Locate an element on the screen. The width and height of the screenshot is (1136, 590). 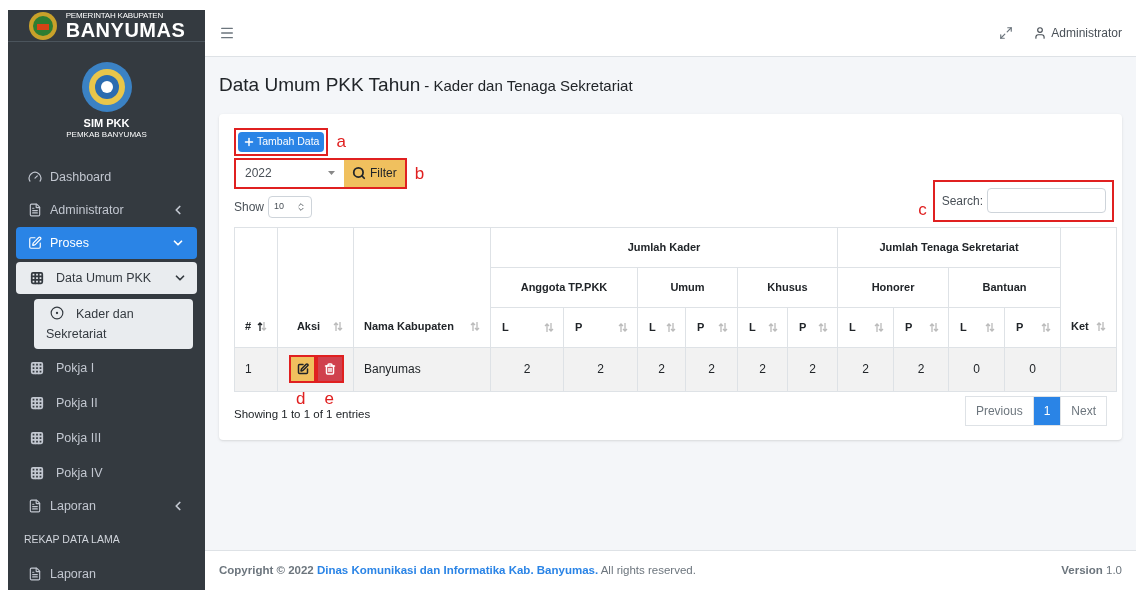
sidebar-subitem: Kader dan Sekretariat is located at coordinates (113, 324).